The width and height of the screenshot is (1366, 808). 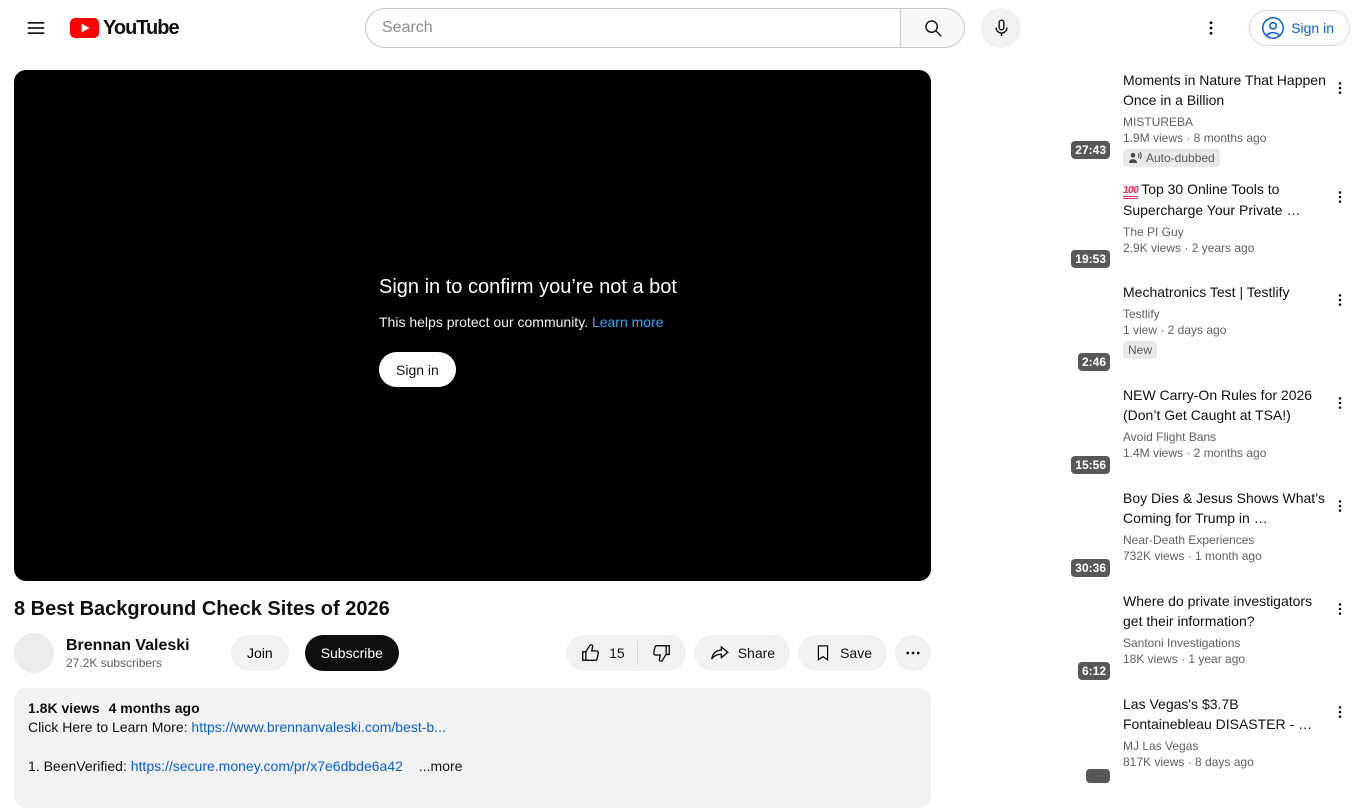 I want to click on duration-badge: 15:56, so click(x=1090, y=465).